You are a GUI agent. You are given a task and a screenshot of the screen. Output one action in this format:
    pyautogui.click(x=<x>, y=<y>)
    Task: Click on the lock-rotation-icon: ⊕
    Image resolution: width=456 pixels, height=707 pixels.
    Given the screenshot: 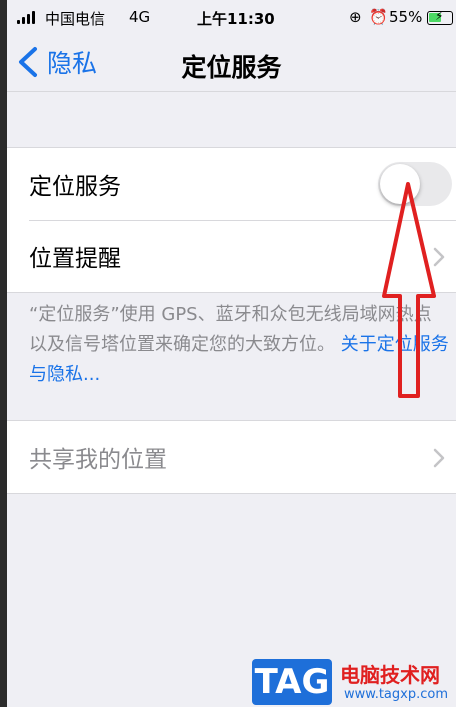 What is the action you would take?
    pyautogui.click(x=355, y=17)
    